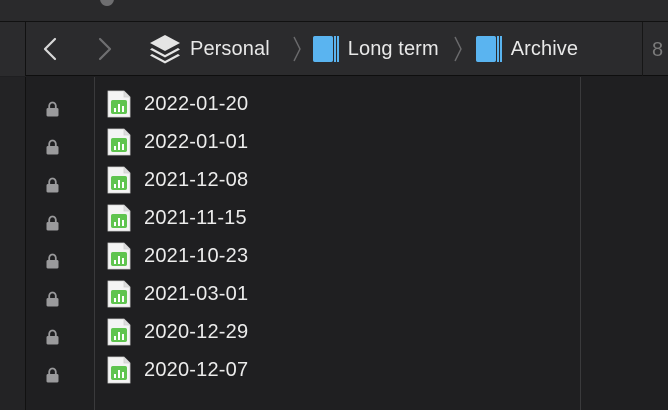 This screenshot has height=410, width=668. Describe the element at coordinates (196, 255) in the screenshot. I see `file-name: 2021-10-23` at that location.